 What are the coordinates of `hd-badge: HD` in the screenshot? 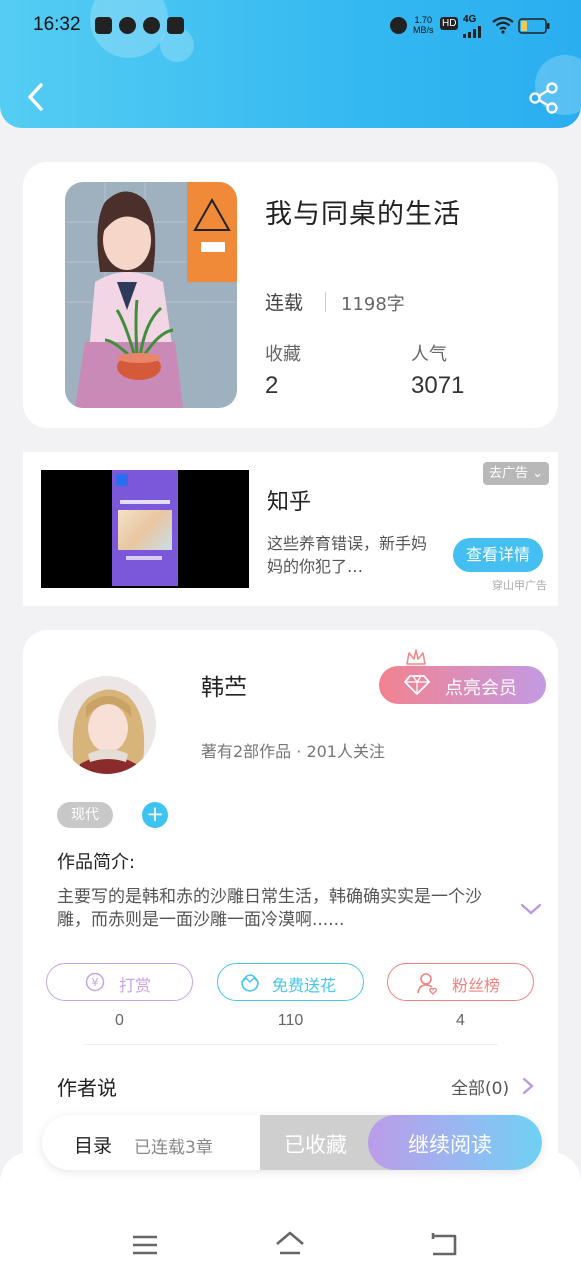 It's located at (449, 23).